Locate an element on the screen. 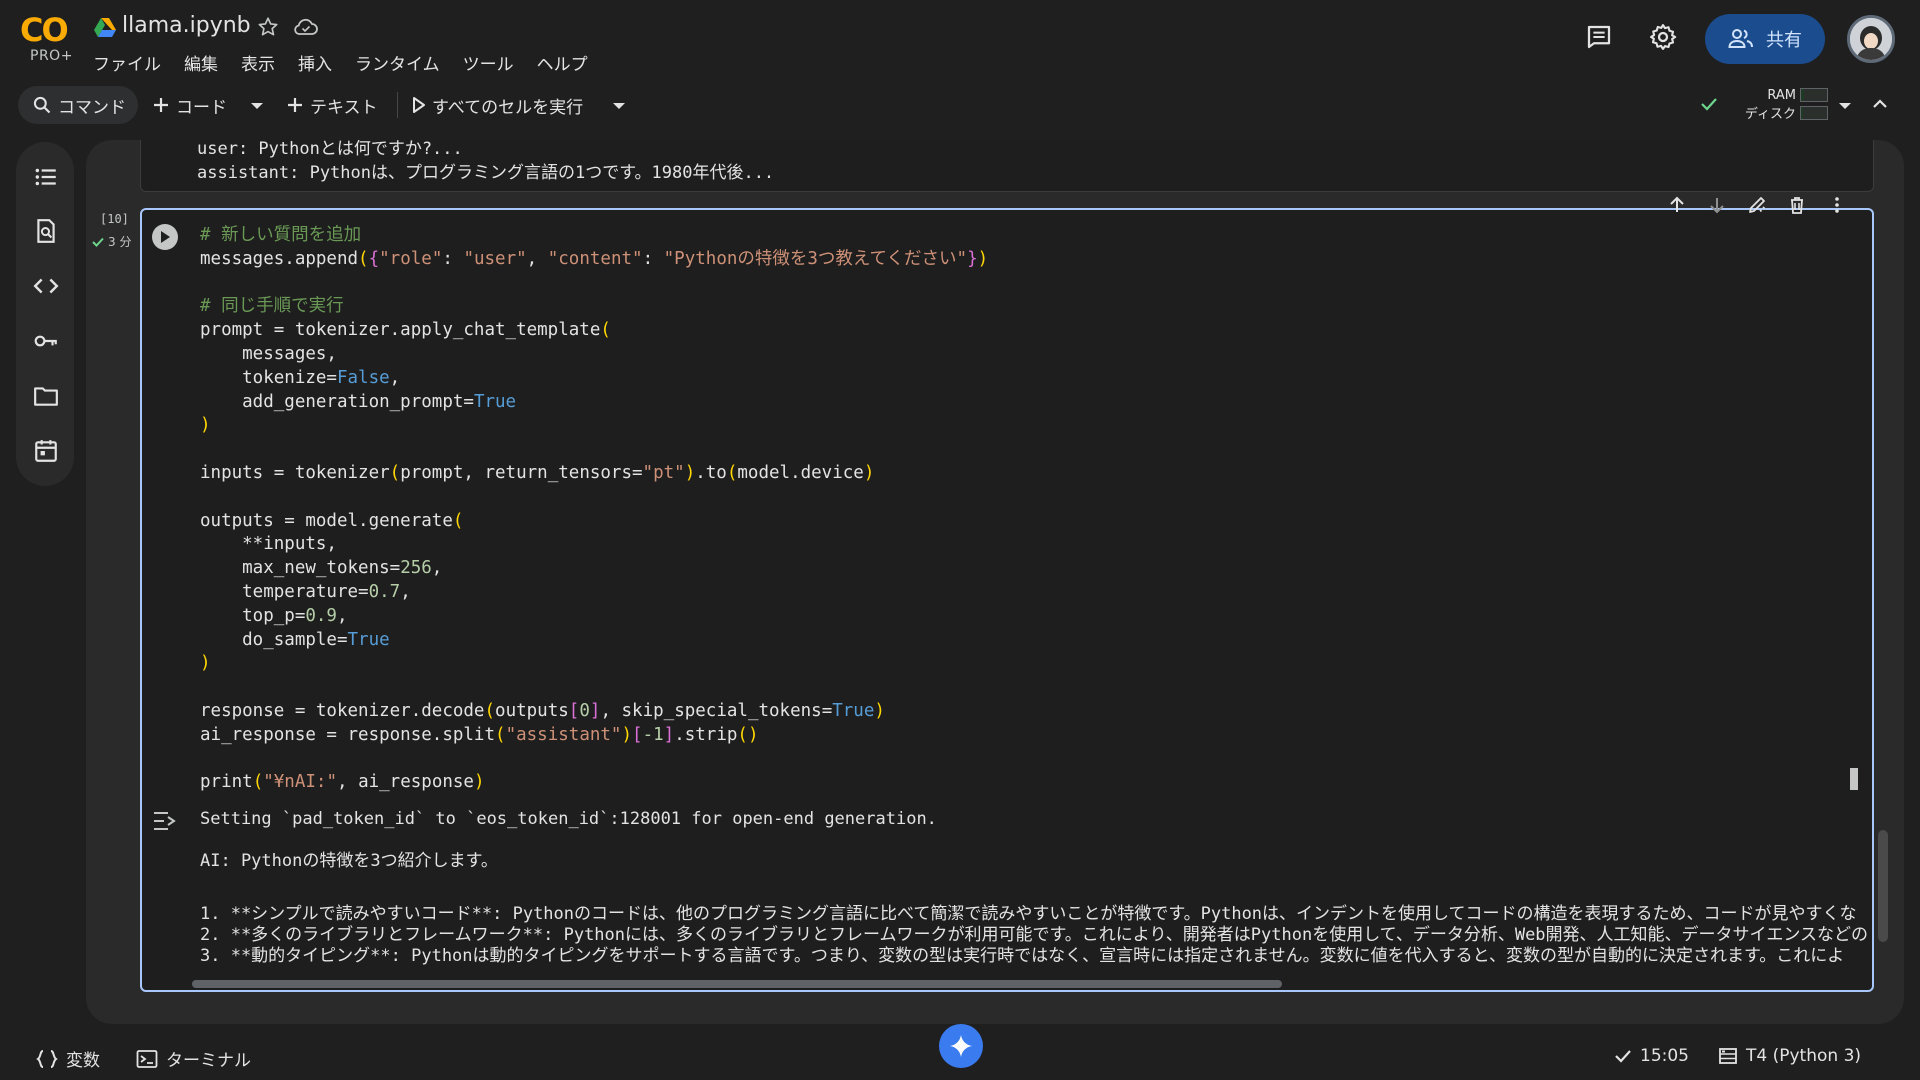 The width and height of the screenshot is (1920, 1080). ram-label: RAM is located at coordinates (1781, 95).